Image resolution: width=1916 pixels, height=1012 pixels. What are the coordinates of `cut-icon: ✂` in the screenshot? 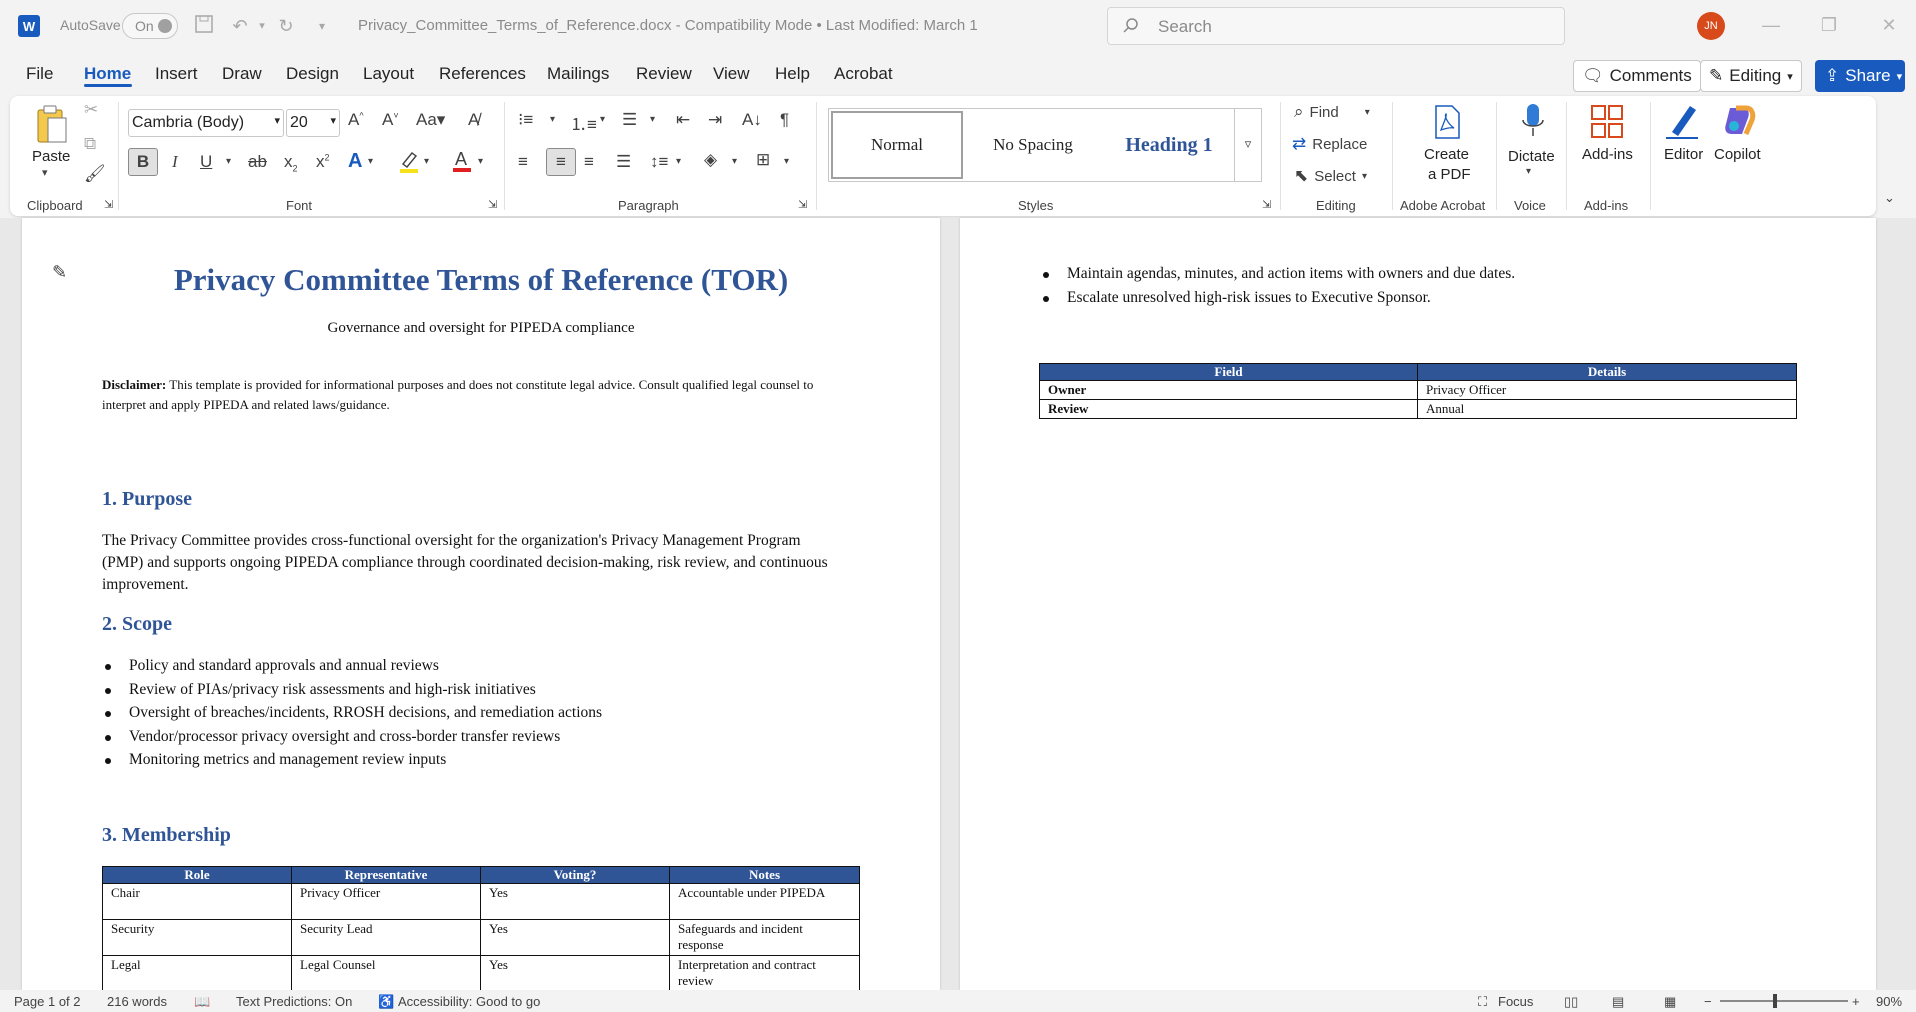 It's located at (91, 110).